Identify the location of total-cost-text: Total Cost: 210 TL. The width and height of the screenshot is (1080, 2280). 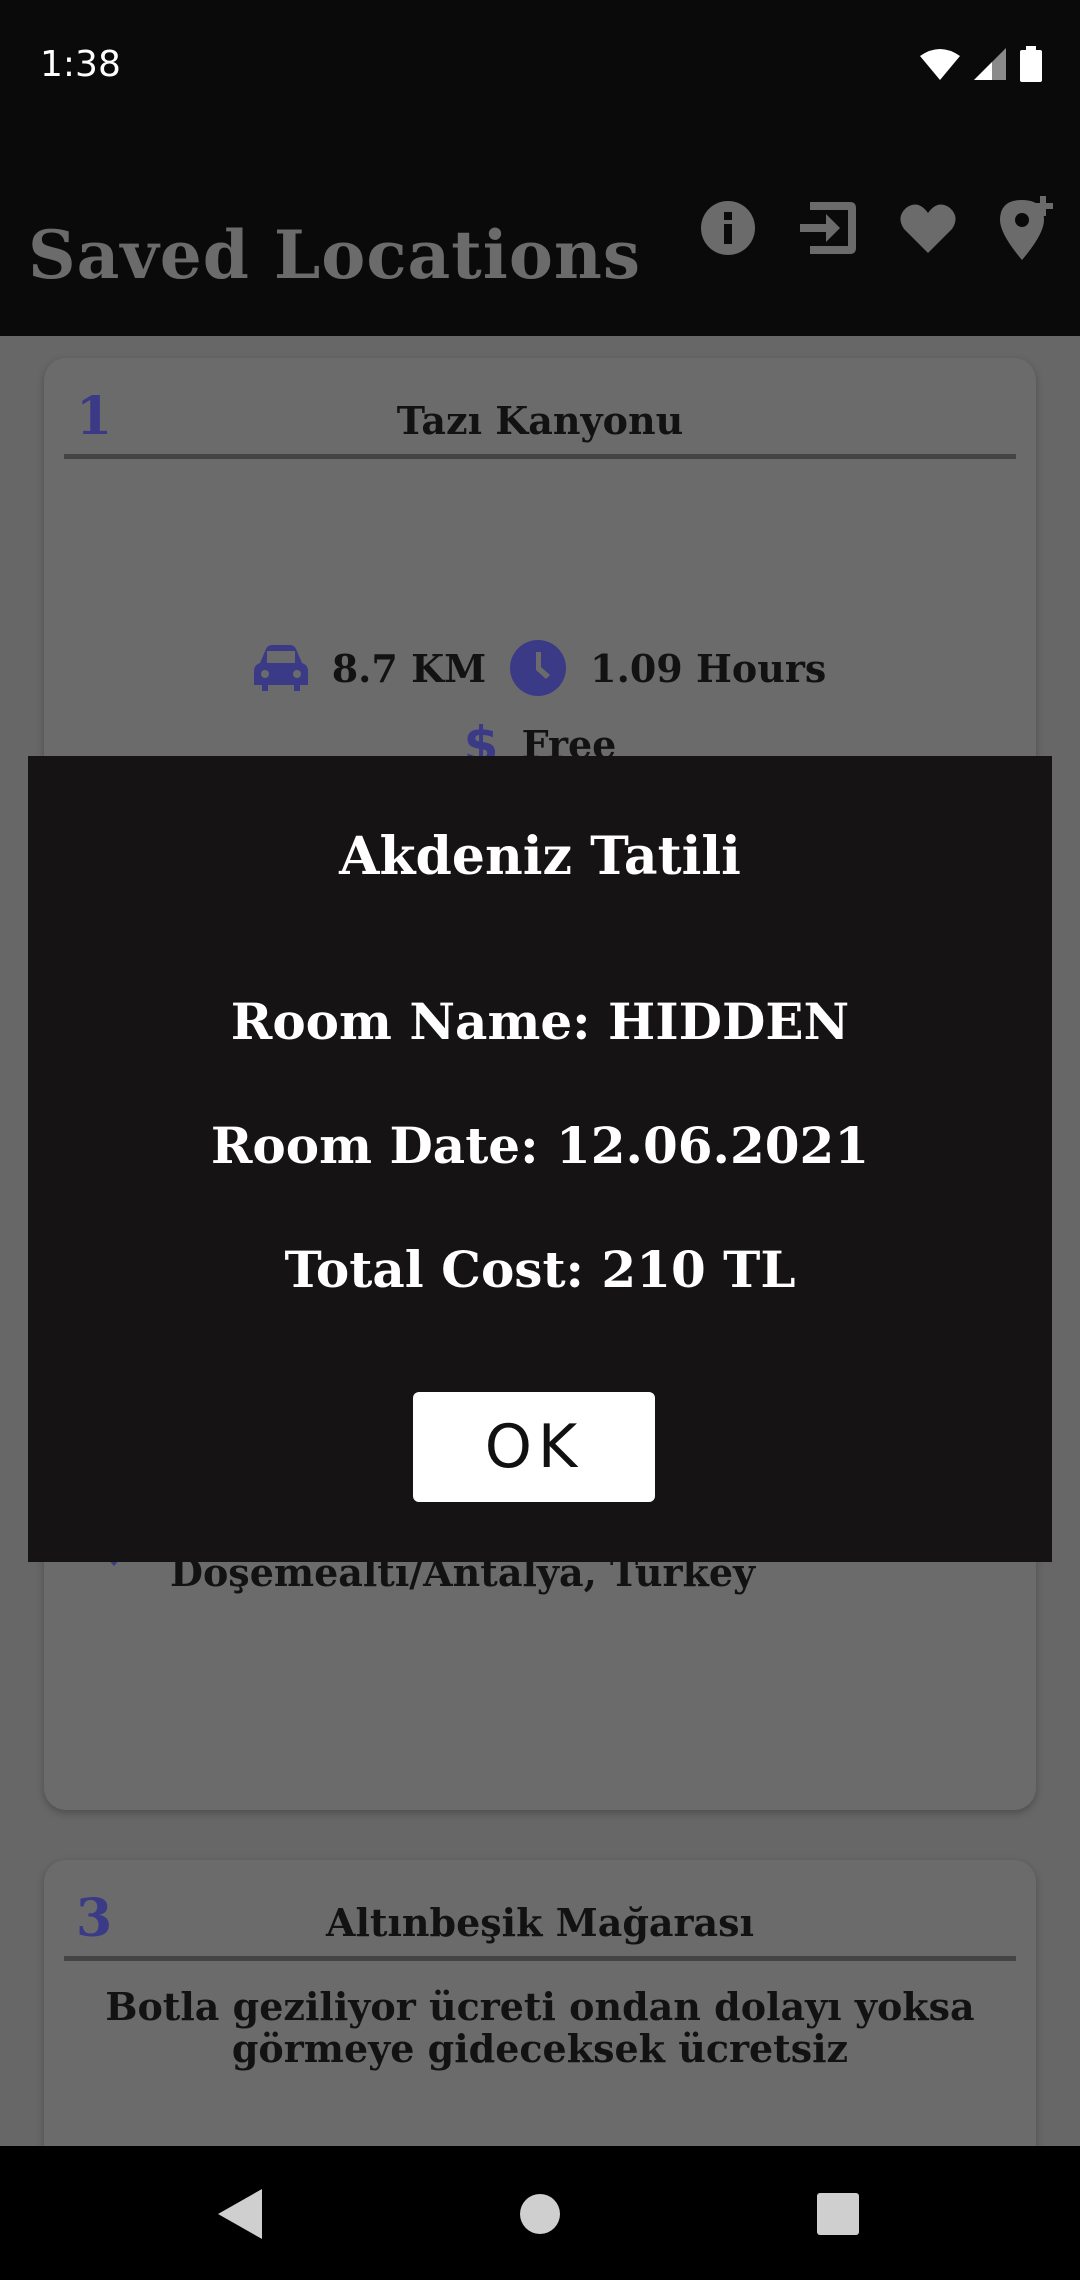
(540, 1269).